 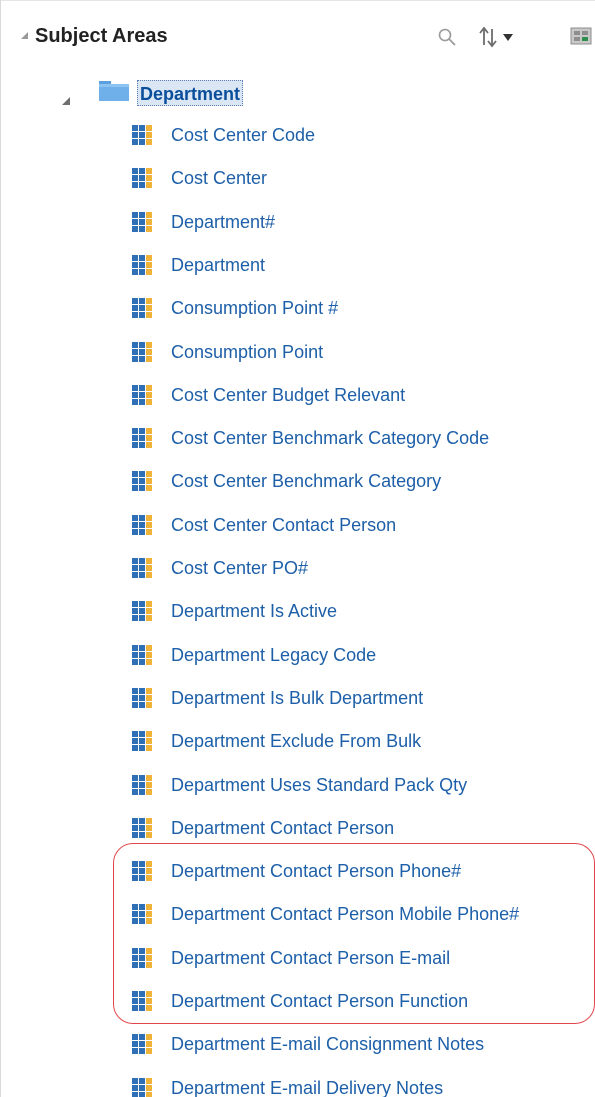 I want to click on tree-item-label: Department Is Bulk Department, so click(x=297, y=698).